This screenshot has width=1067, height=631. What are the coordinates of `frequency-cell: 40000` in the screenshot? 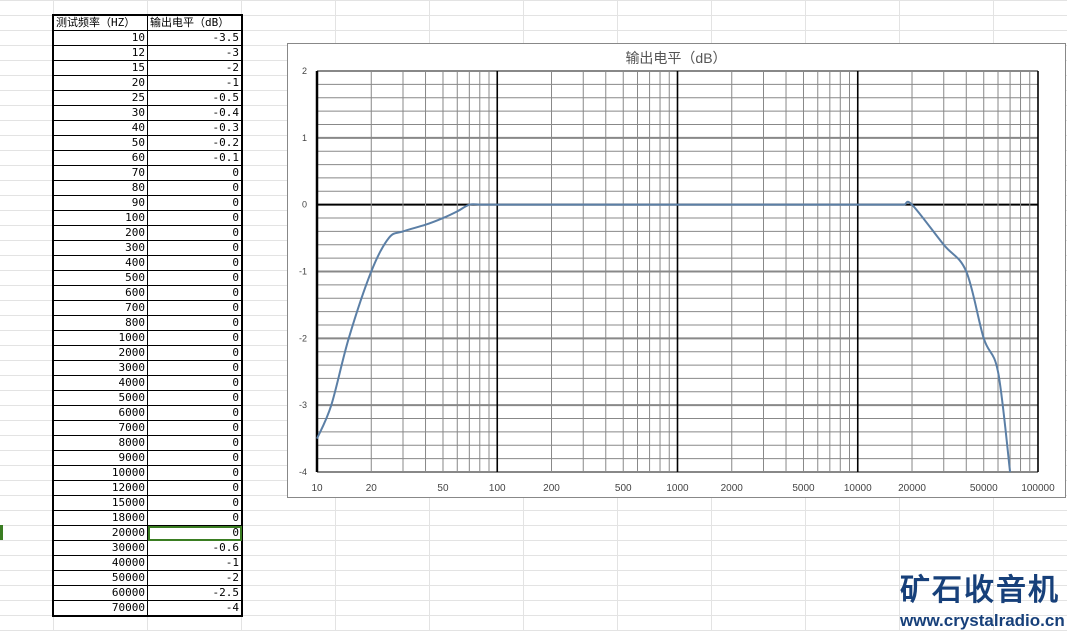 It's located at (100, 563).